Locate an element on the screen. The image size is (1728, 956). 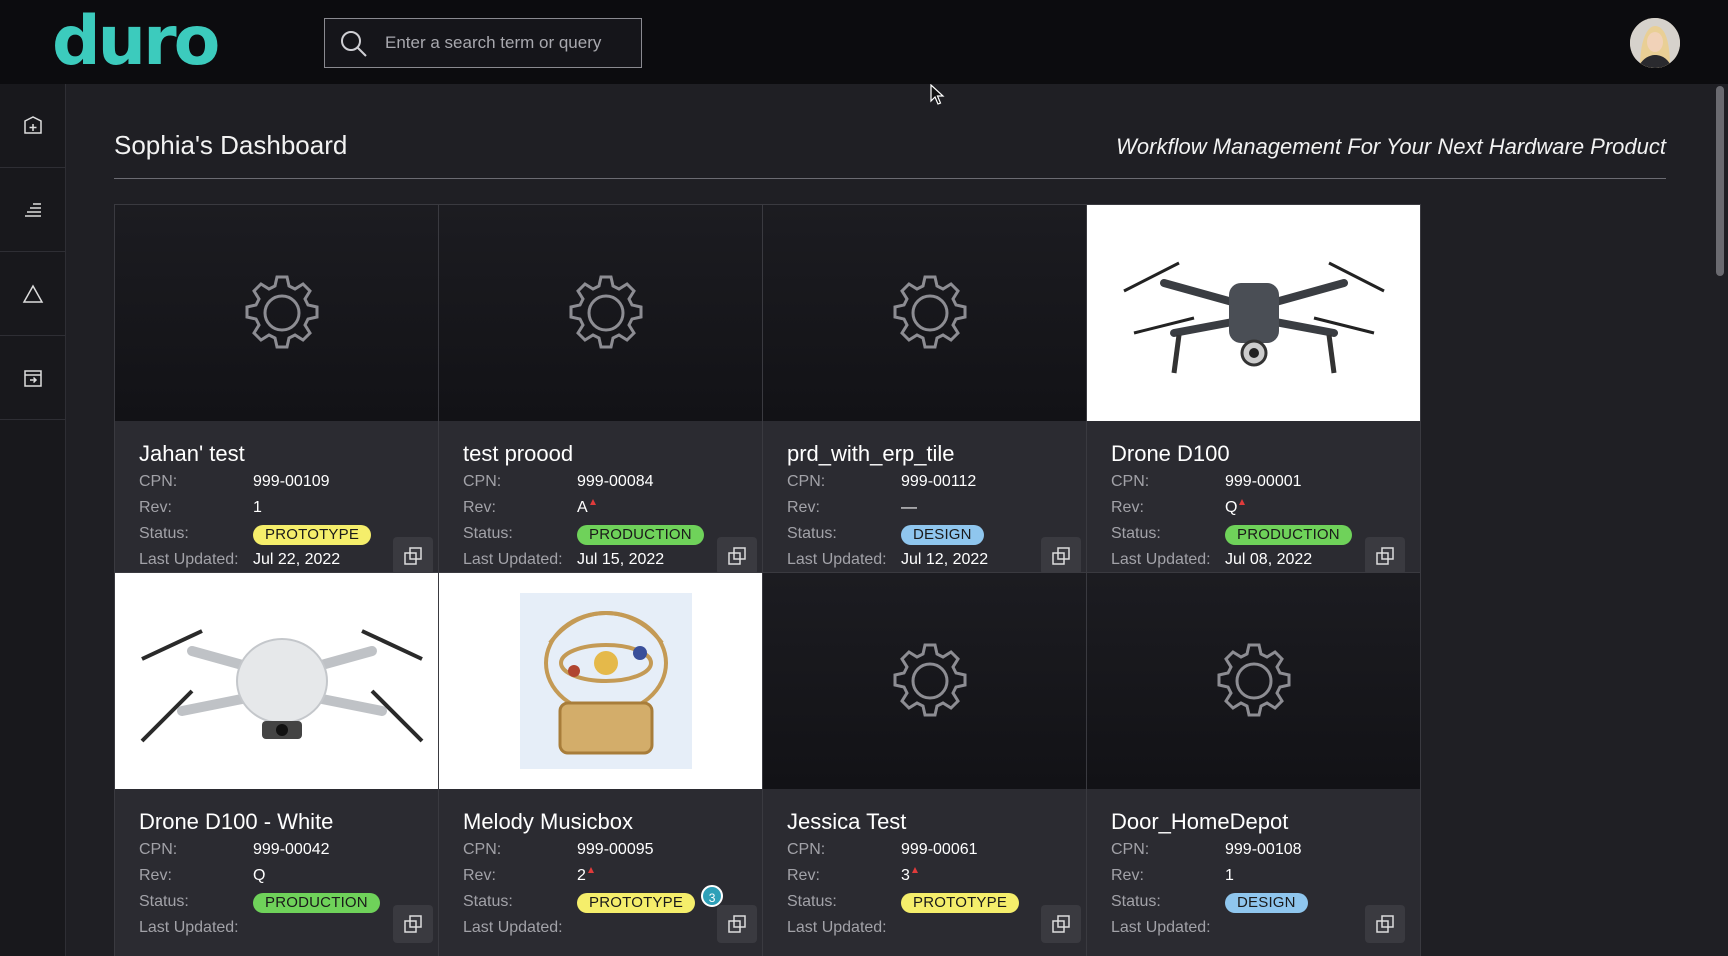
user-avatar is located at coordinates (1655, 43).